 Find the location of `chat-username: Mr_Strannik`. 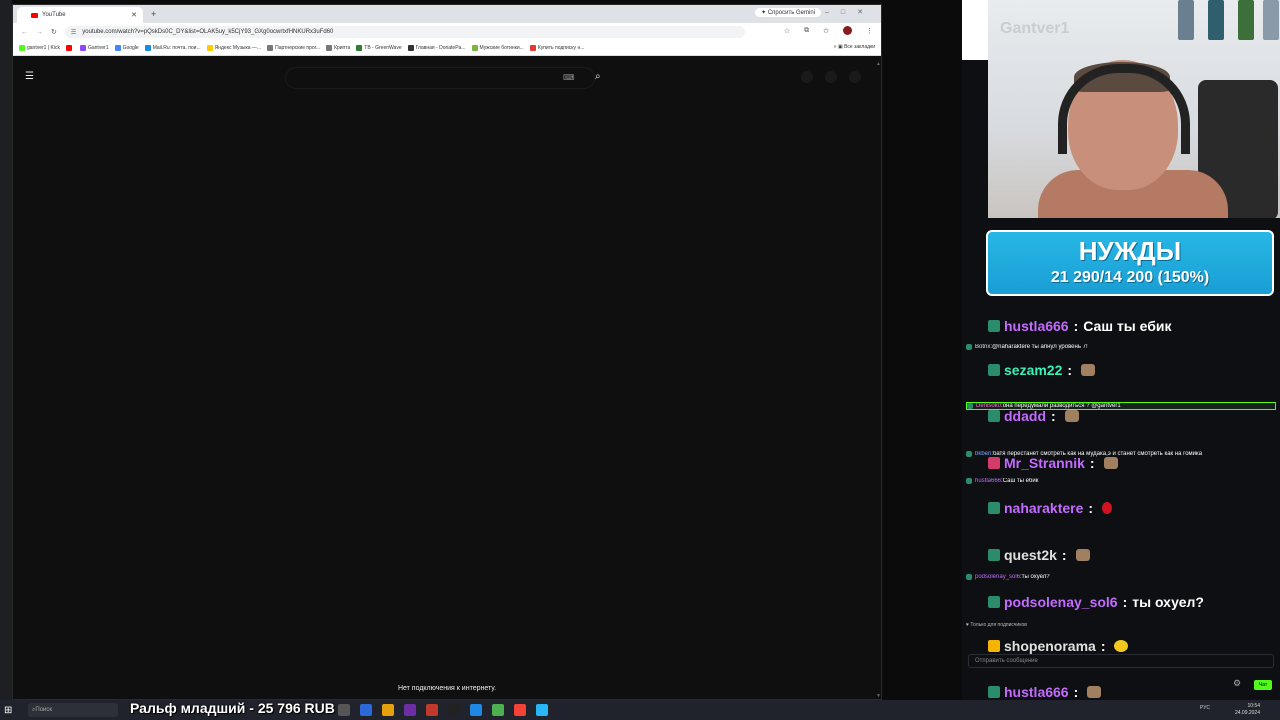

chat-username: Mr_Strannik is located at coordinates (1044, 463).